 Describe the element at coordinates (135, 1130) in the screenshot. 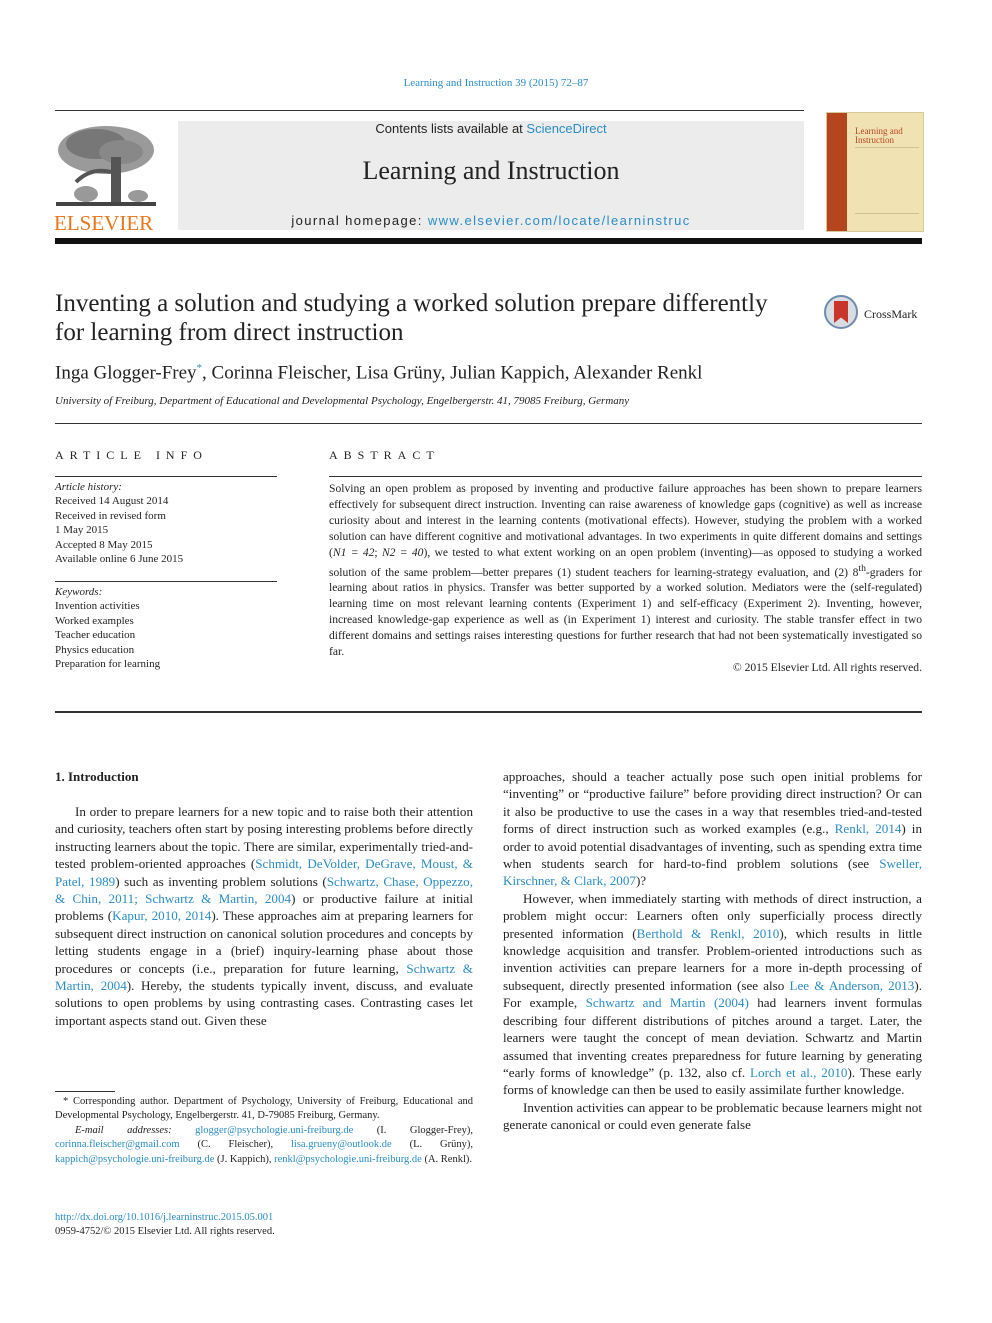

I see `email-label: E-mail addresses:` at that location.